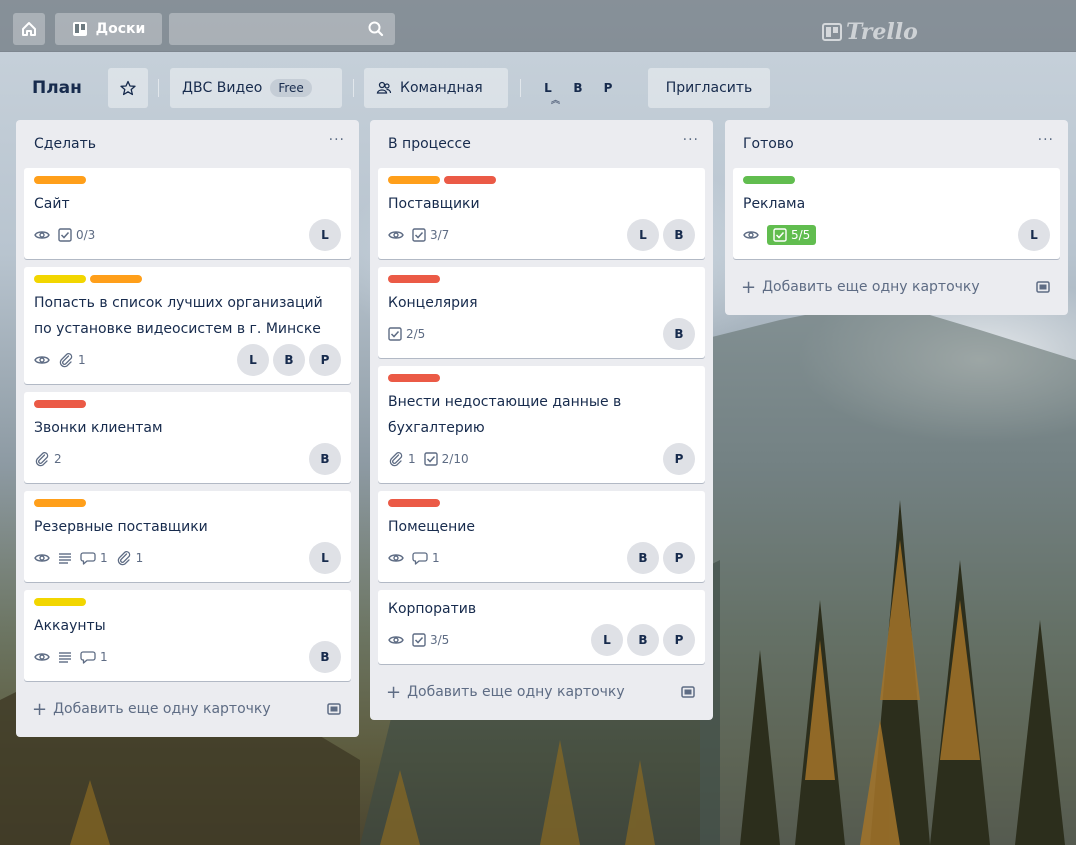 This screenshot has width=1076, height=845. Describe the element at coordinates (48, 459) in the screenshot. I see `attachment-badge: 2` at that location.